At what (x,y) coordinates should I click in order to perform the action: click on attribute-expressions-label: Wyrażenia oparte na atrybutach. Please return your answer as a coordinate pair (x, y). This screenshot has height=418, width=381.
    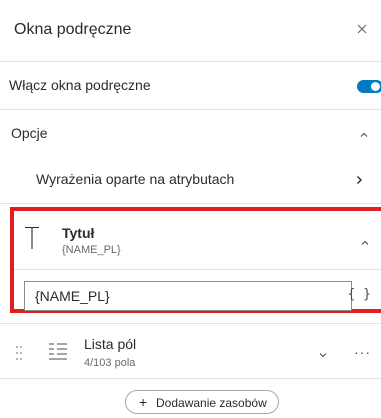
    Looking at the image, I should click on (135, 179).